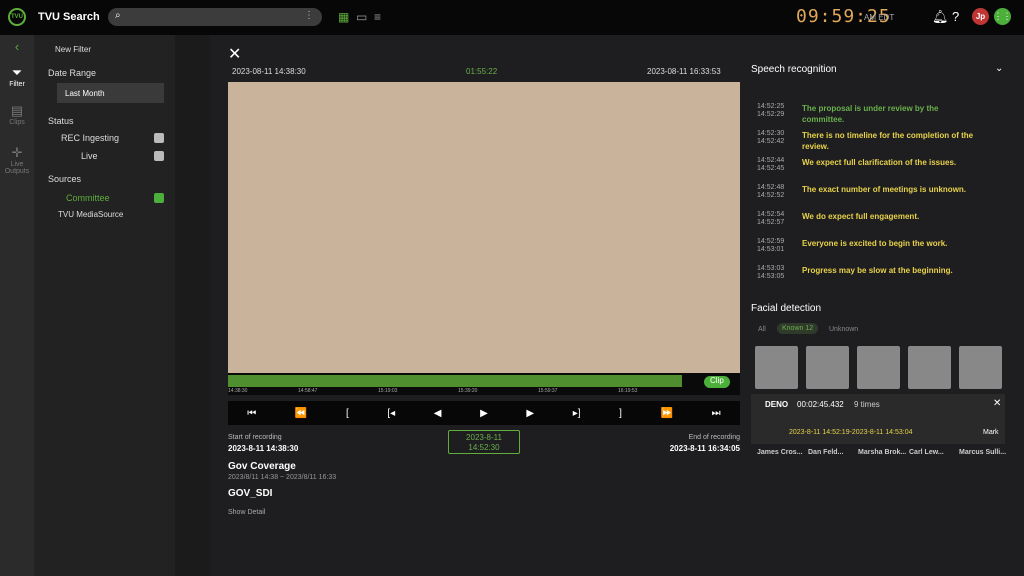  Describe the element at coordinates (771, 110) in the screenshot. I see `speech-timestamp: 14:52:25 14:52:29` at that location.